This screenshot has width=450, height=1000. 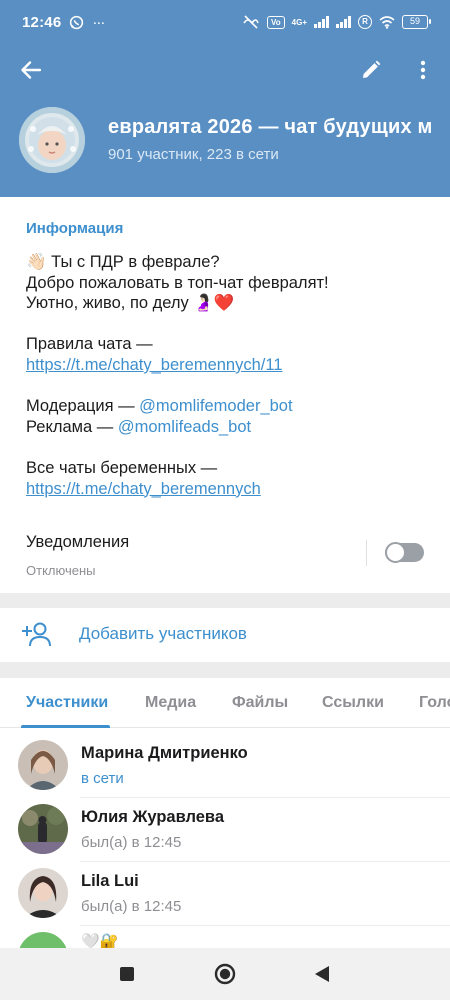 What do you see at coordinates (395, 552) in the screenshot?
I see `toggle-knob` at bounding box center [395, 552].